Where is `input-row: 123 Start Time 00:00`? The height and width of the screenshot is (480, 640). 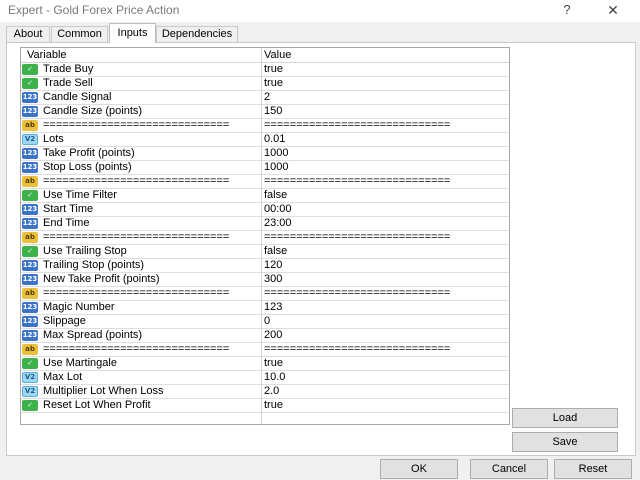 input-row: 123 Start Time 00:00 is located at coordinates (265, 210).